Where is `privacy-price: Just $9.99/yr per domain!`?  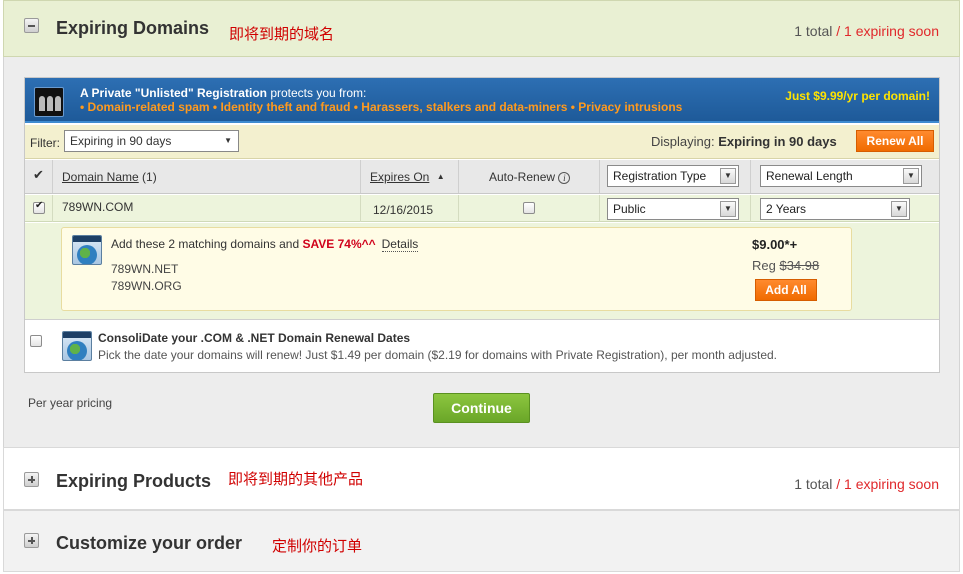 privacy-price: Just $9.99/yr per domain! is located at coordinates (857, 96).